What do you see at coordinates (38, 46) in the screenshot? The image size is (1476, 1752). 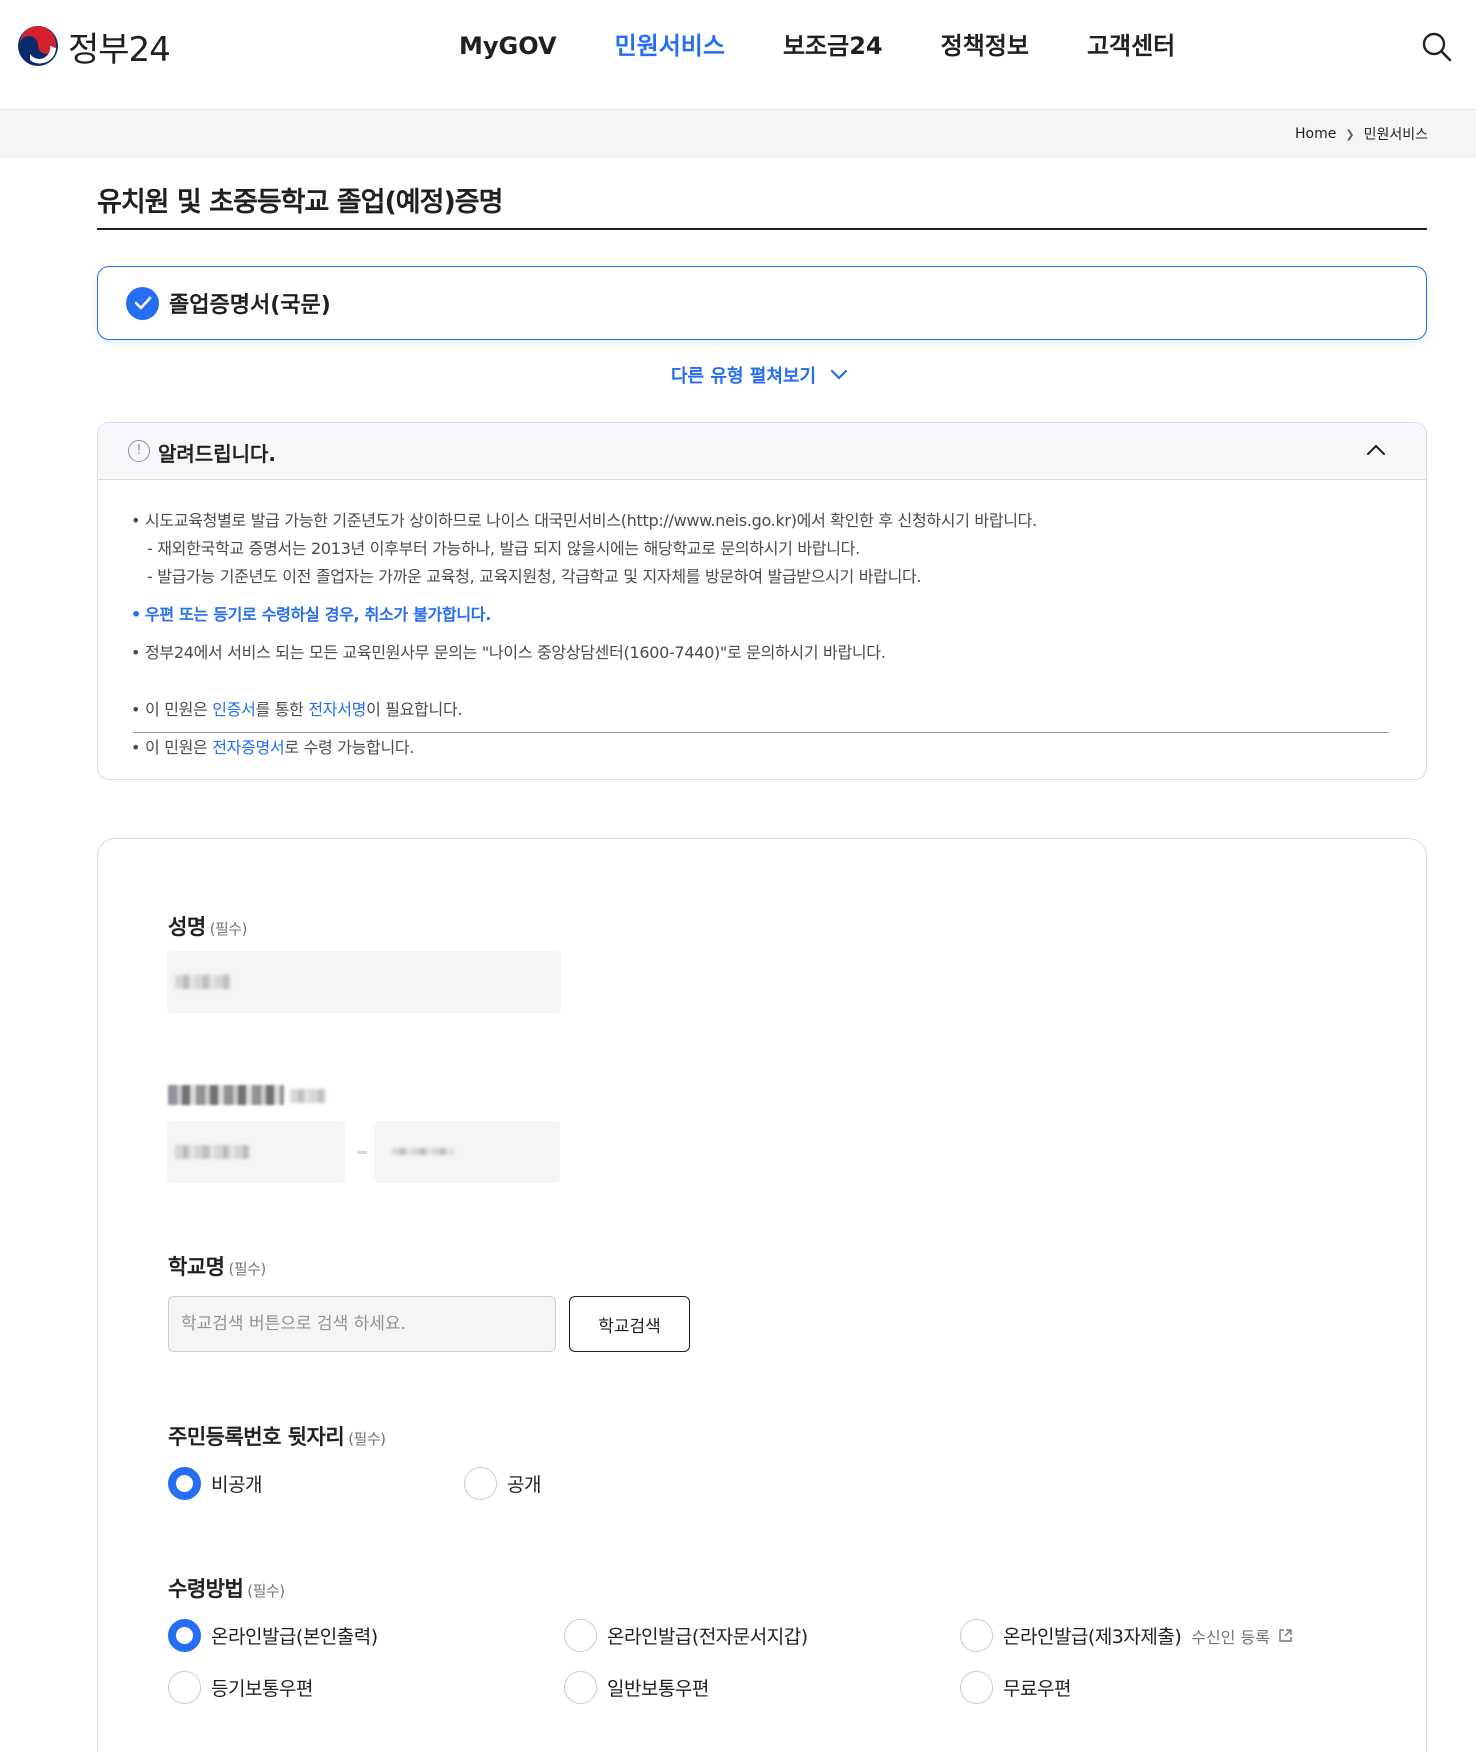 I see `taegeuk-logo-icon` at bounding box center [38, 46].